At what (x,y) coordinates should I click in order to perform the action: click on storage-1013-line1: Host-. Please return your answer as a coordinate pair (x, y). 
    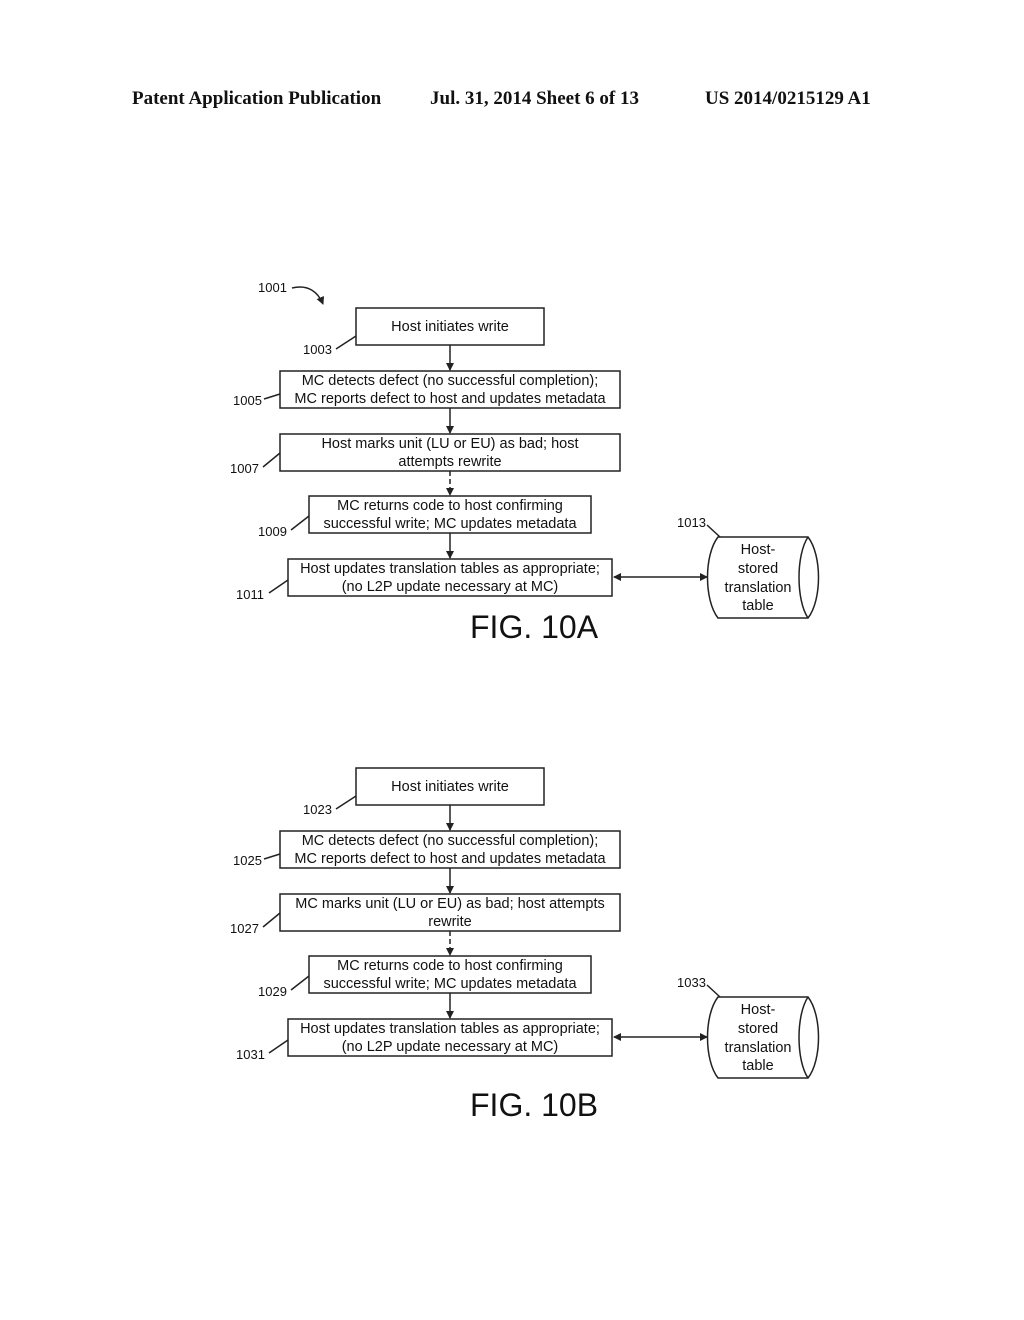
    Looking at the image, I should click on (758, 550).